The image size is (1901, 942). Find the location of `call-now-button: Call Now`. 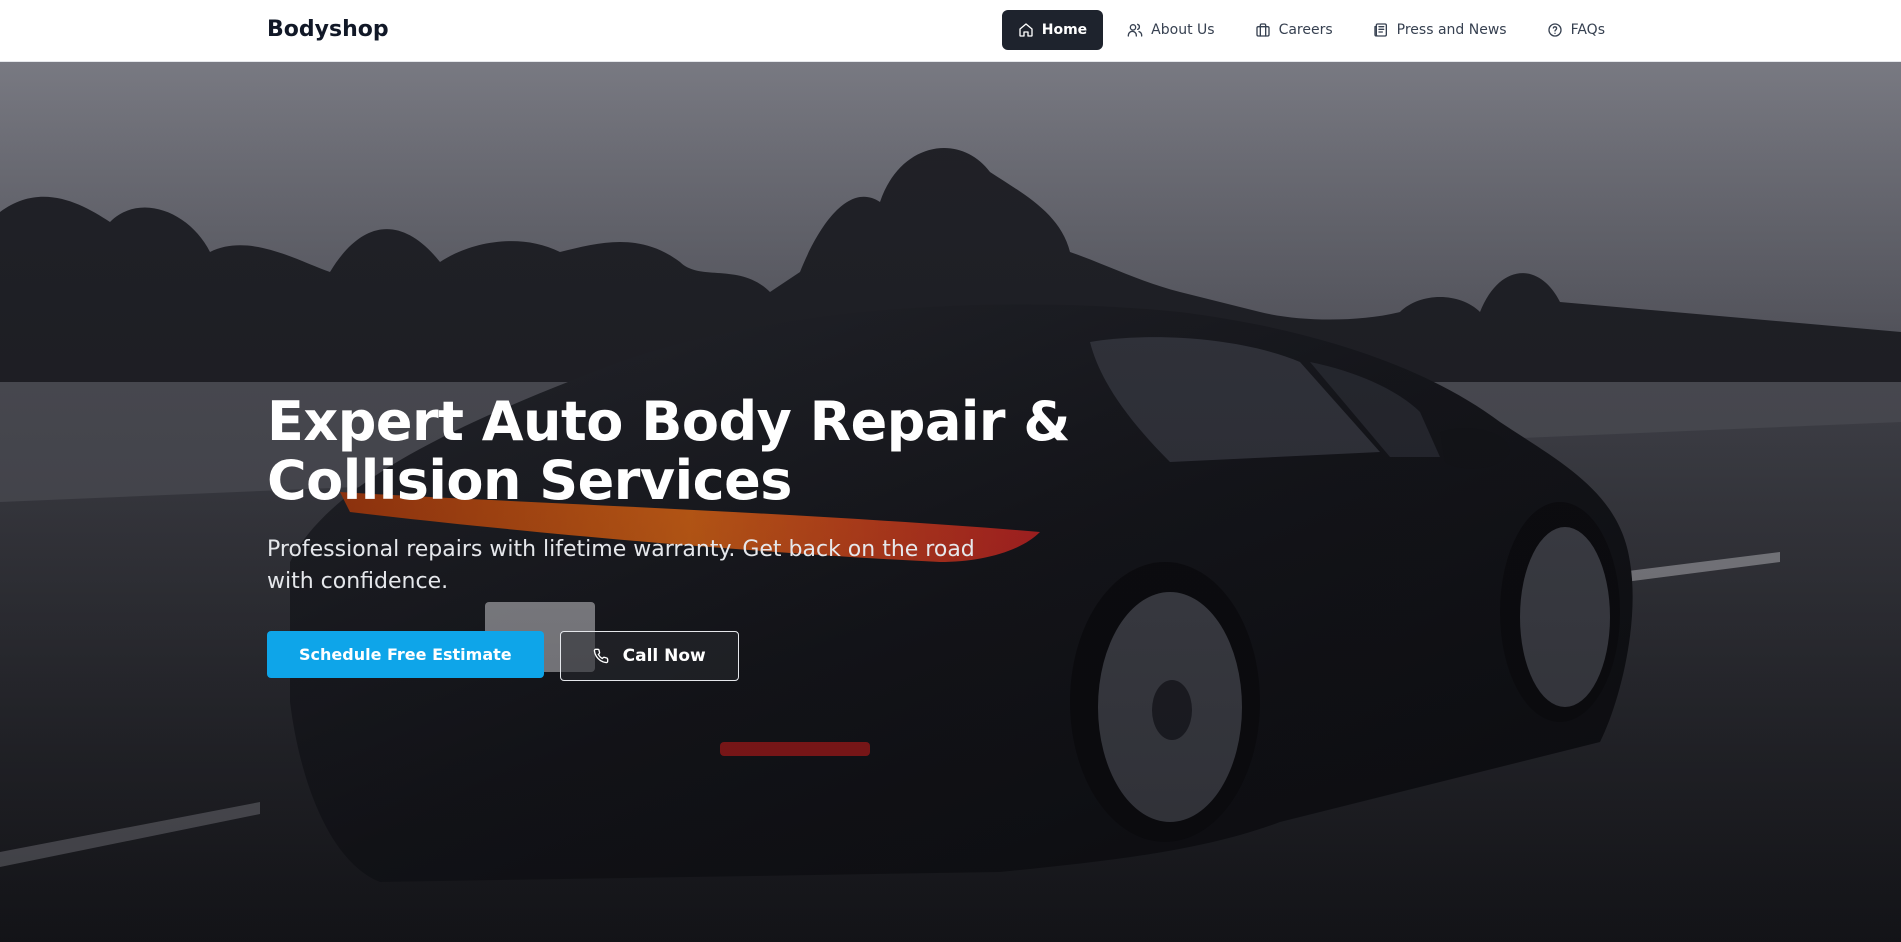

call-now-button: Call Now is located at coordinates (649, 656).